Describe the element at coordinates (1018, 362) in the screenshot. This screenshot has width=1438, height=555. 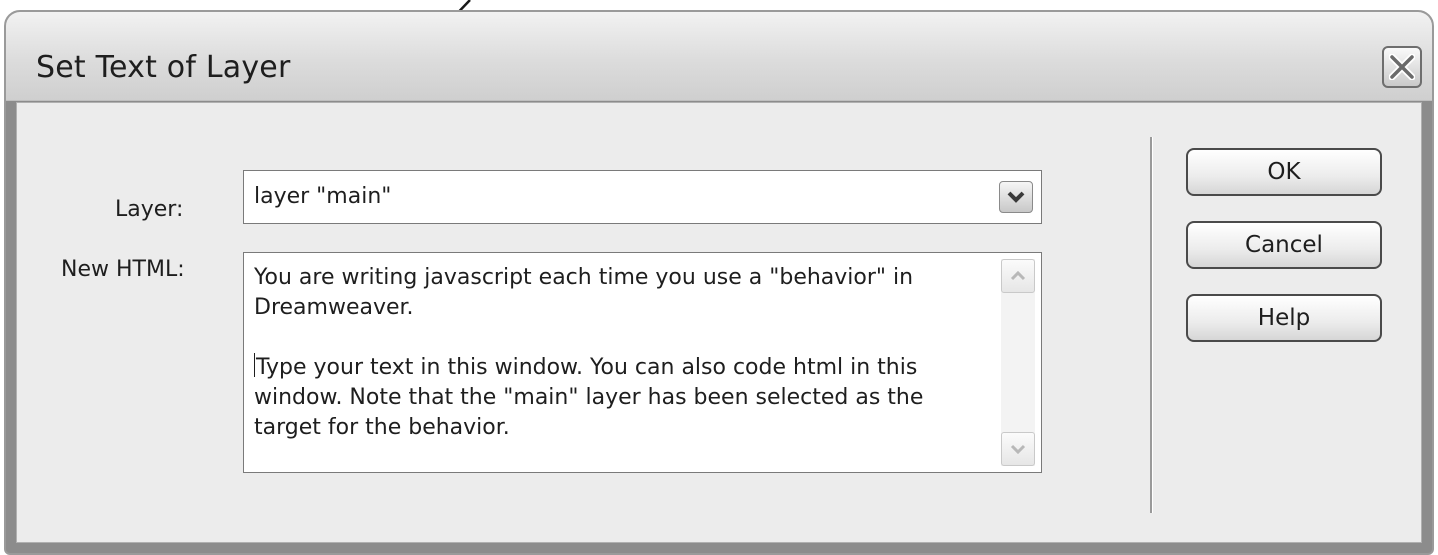
I see `vertical-scrollbar` at that location.